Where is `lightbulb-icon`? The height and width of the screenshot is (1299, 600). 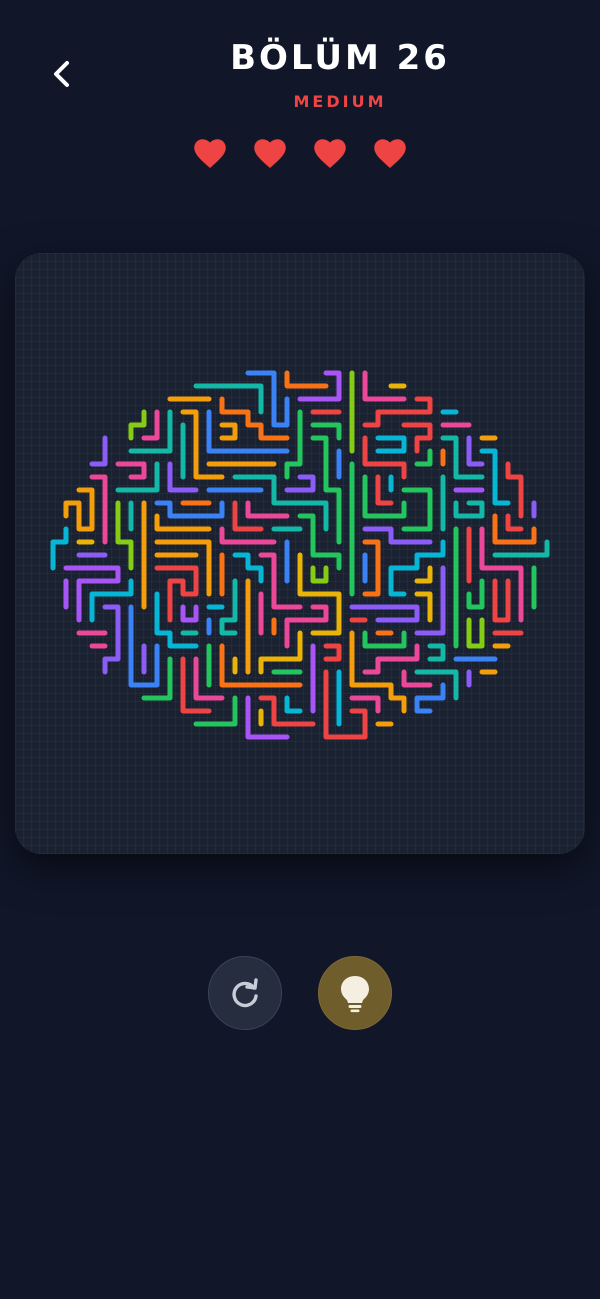
lightbulb-icon is located at coordinates (355, 994).